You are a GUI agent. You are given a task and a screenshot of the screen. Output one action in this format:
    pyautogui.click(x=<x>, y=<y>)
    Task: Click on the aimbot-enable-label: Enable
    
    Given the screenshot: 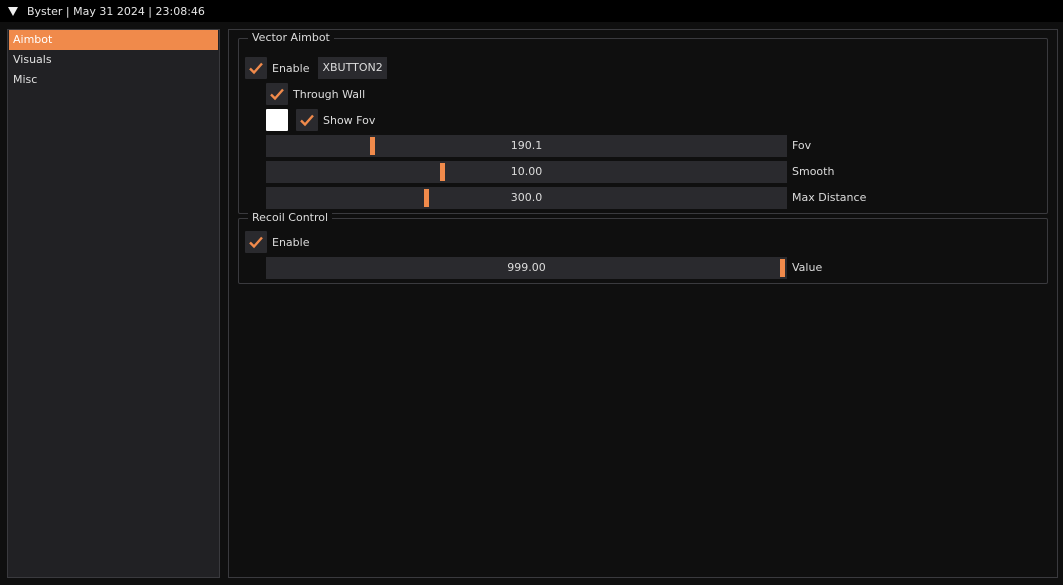 What is the action you would take?
    pyautogui.click(x=291, y=68)
    